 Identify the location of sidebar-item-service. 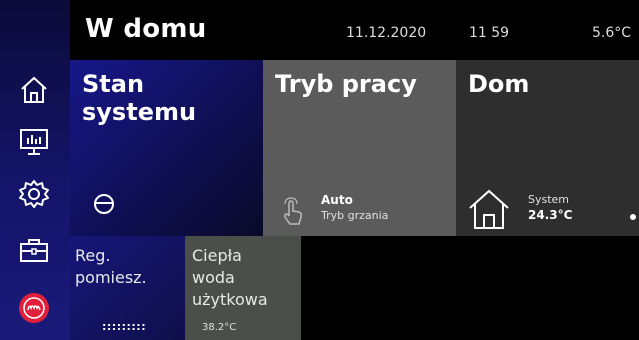
(34, 250).